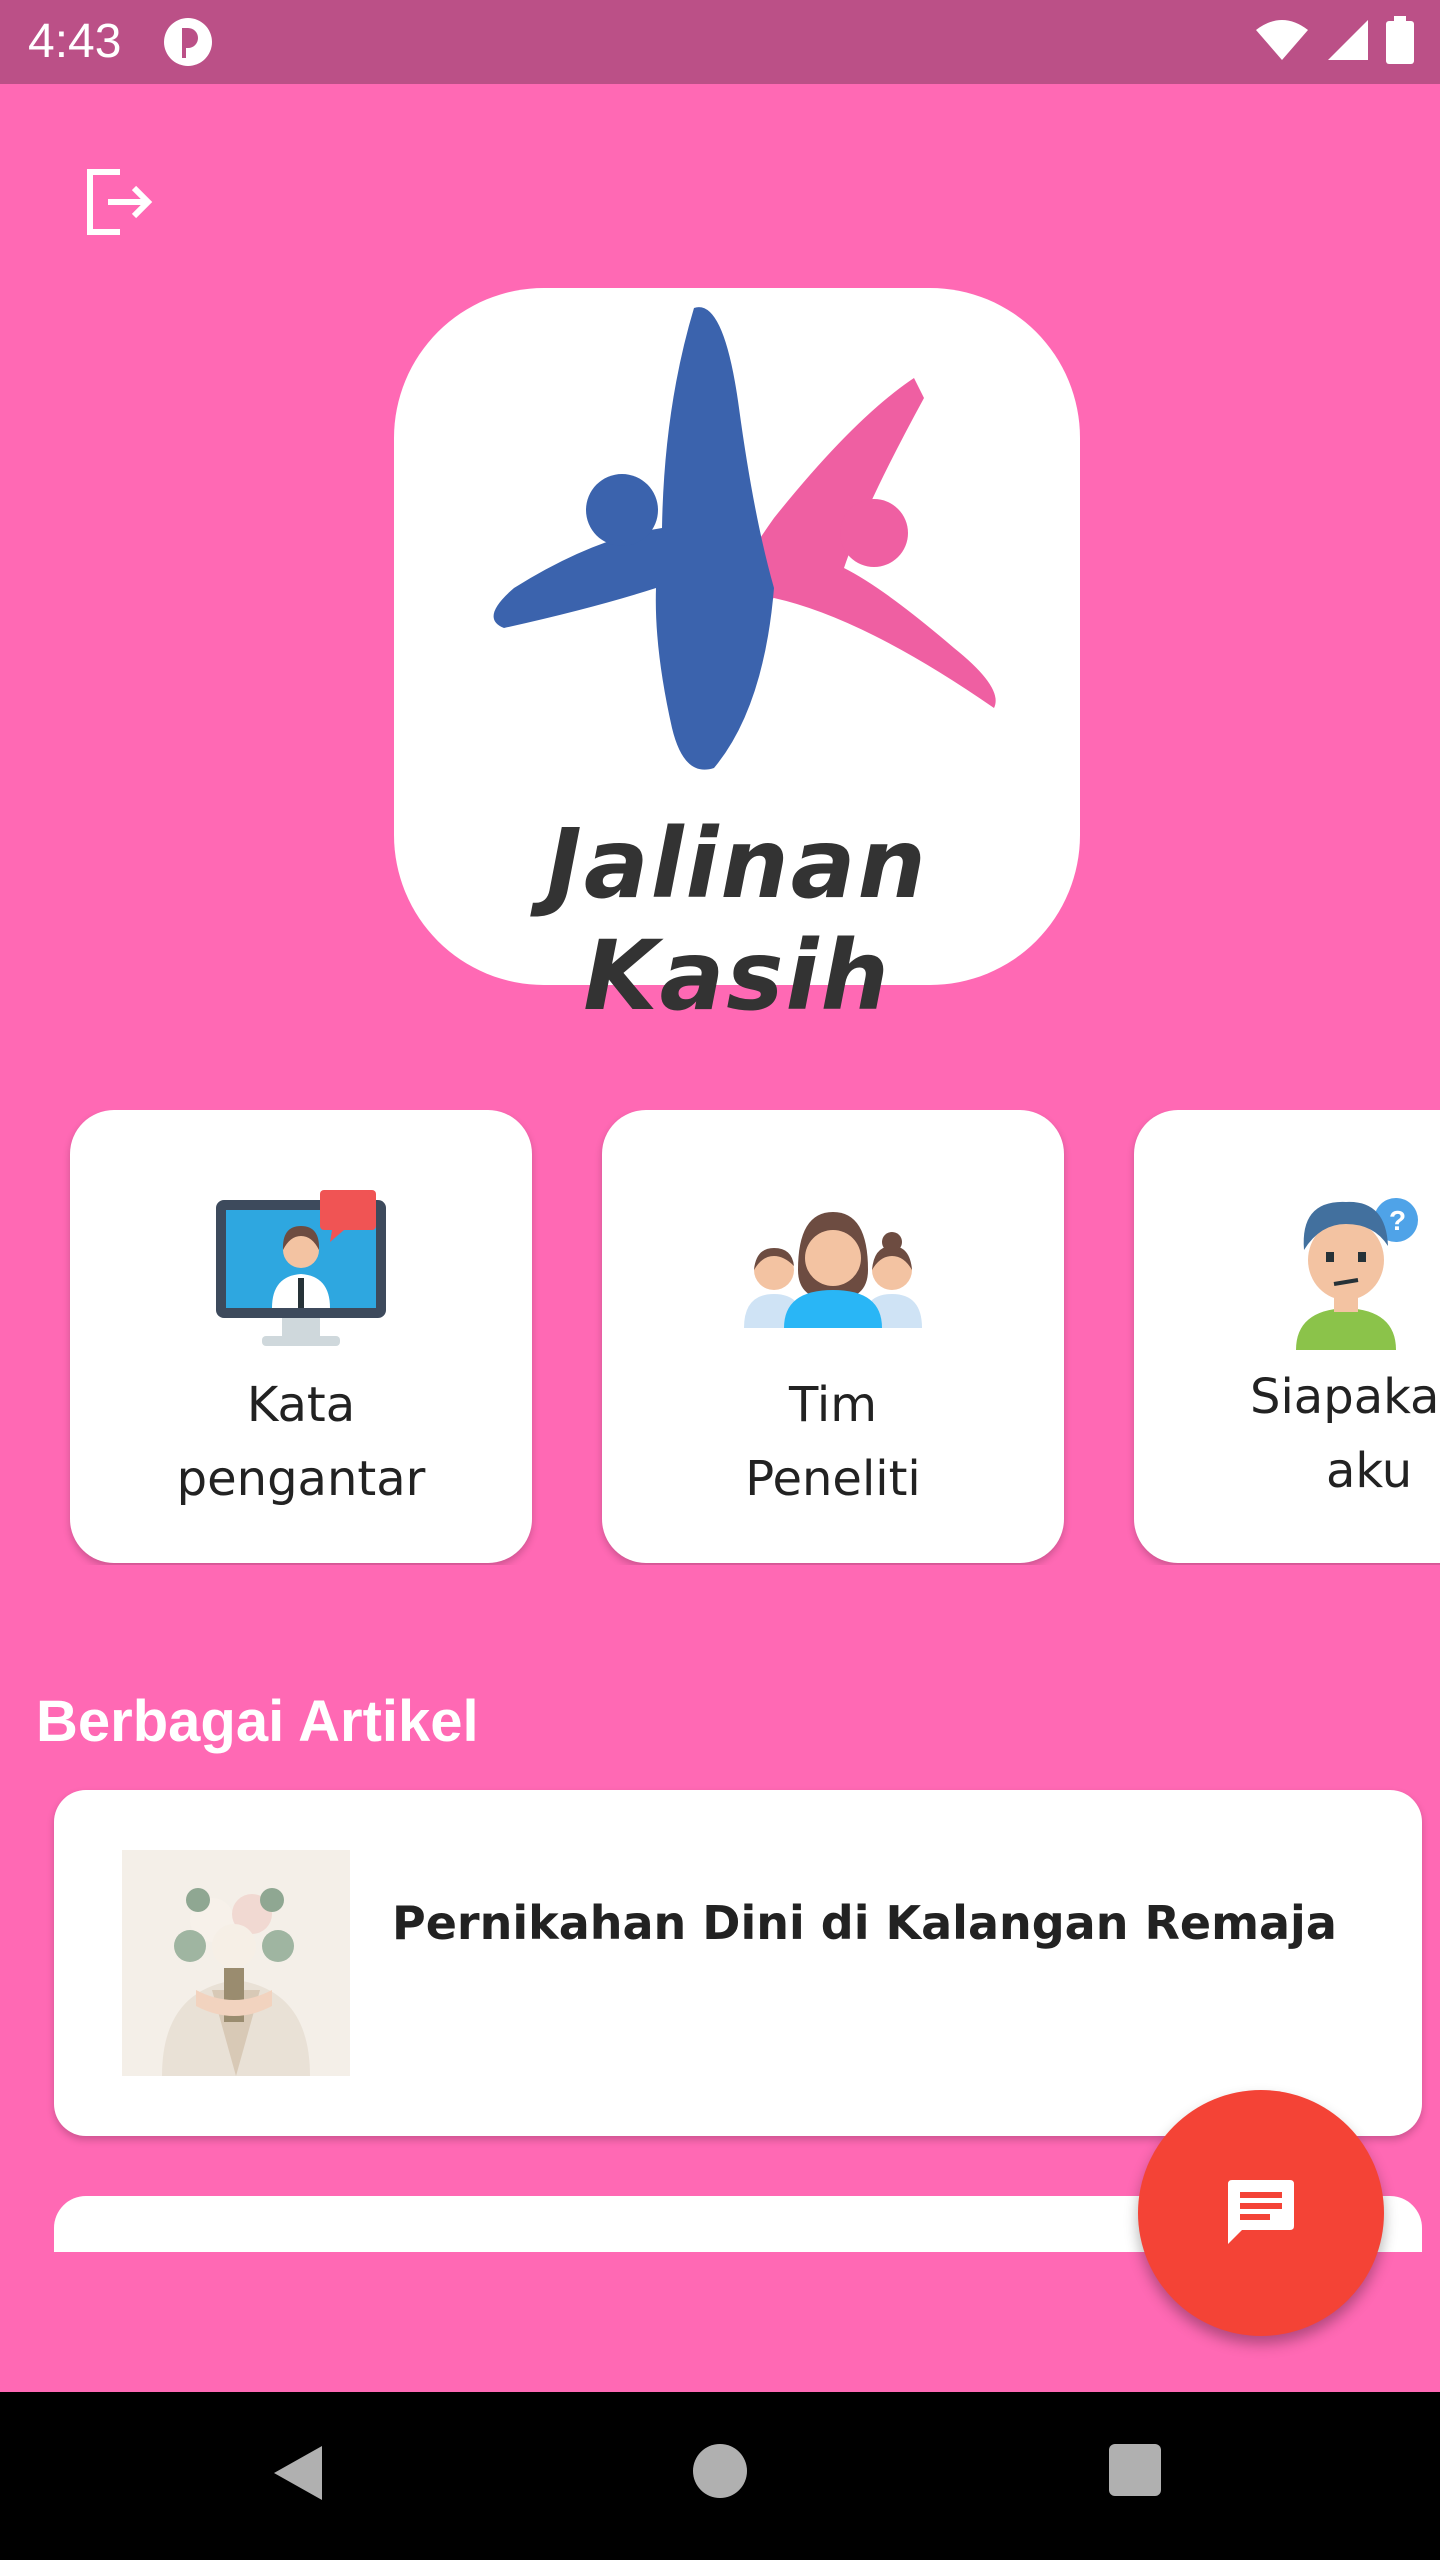  Describe the element at coordinates (737, 920) in the screenshot. I see `logo-text: Jalinan Kasih` at that location.